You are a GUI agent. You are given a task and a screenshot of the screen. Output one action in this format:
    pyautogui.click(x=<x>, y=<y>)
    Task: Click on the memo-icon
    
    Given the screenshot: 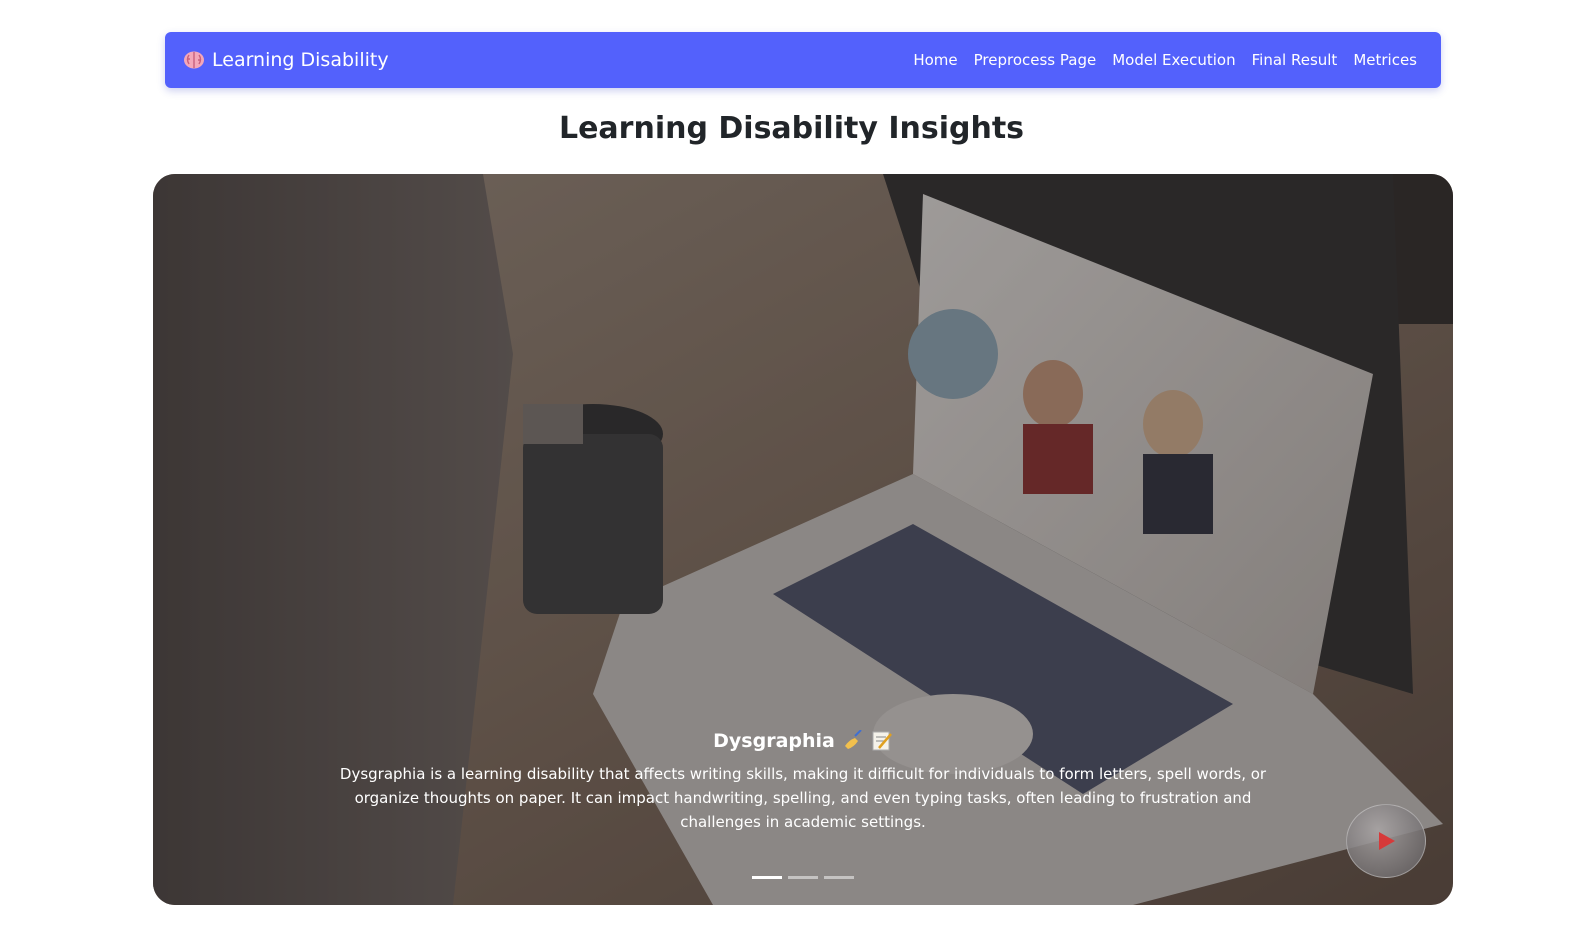 What is the action you would take?
    pyautogui.click(x=882, y=741)
    